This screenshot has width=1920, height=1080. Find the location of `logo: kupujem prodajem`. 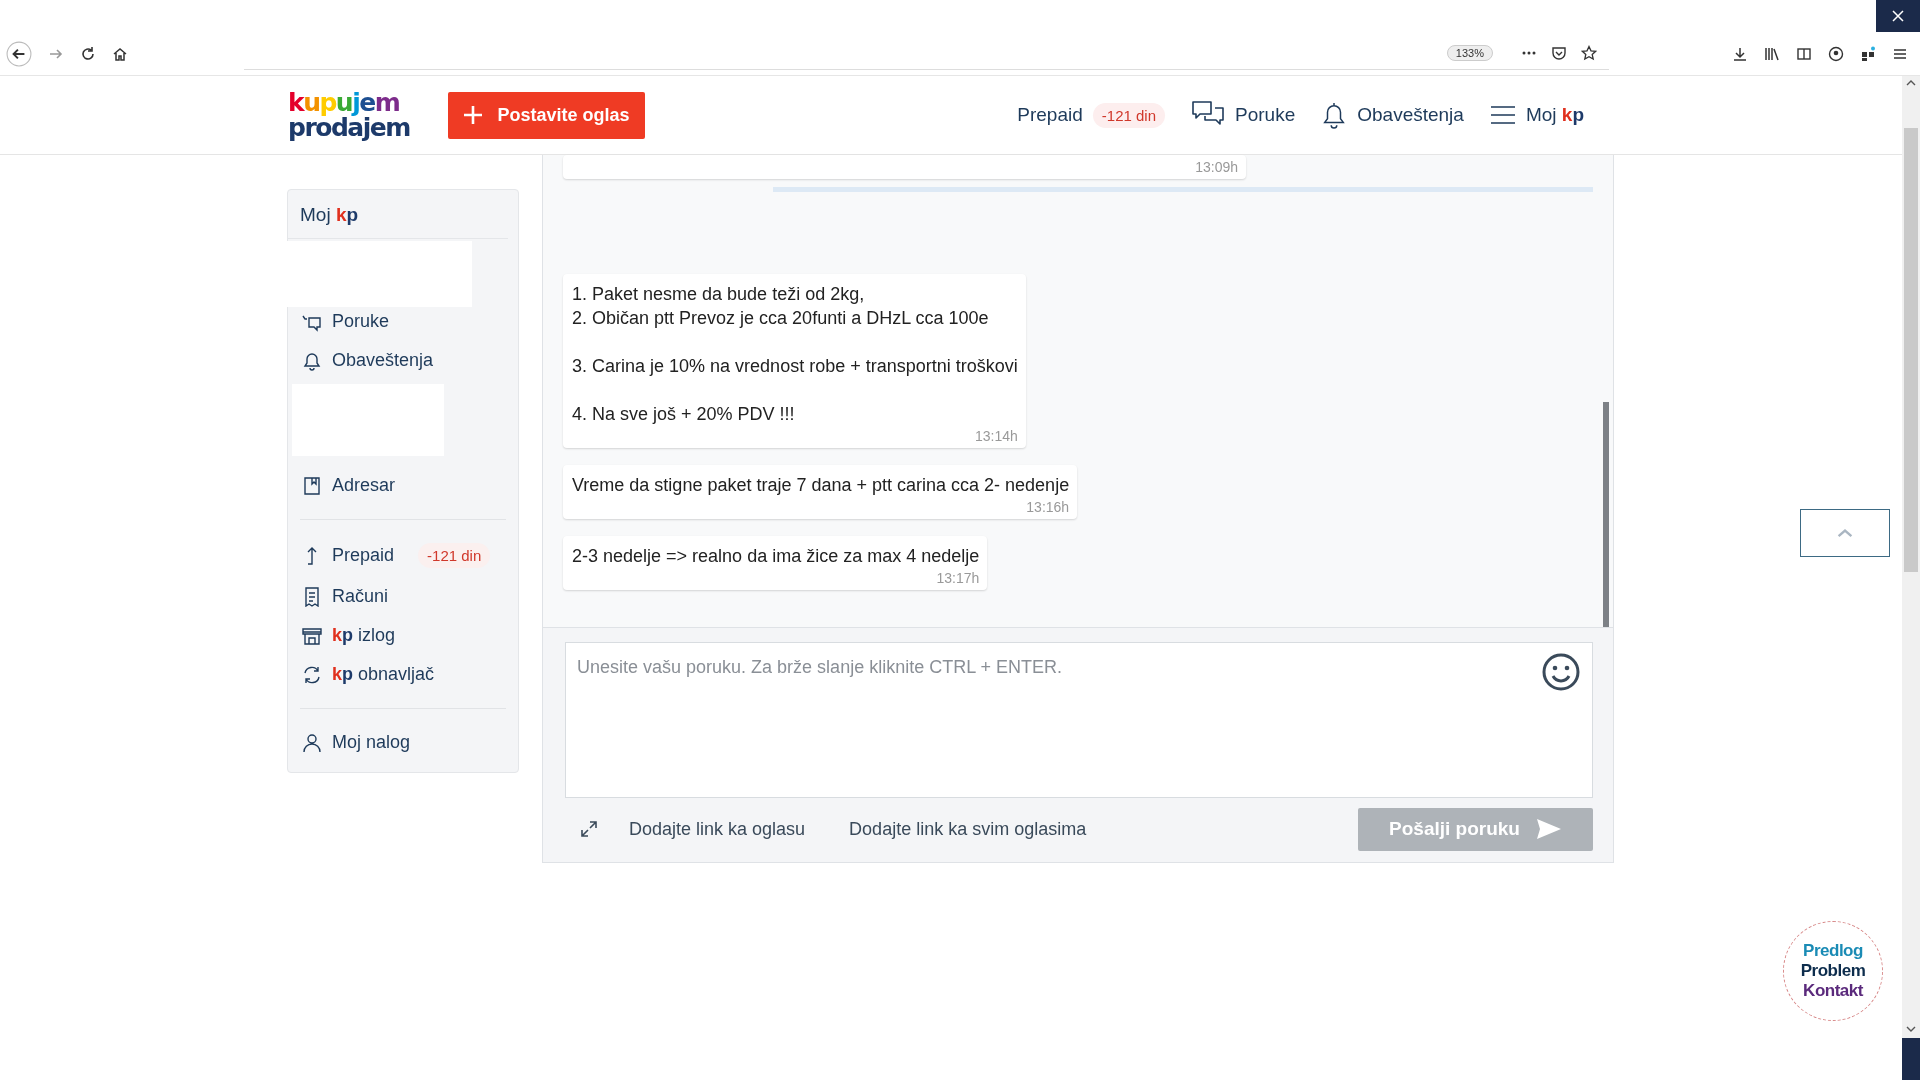

logo: kupujem prodajem is located at coordinates (352, 115).